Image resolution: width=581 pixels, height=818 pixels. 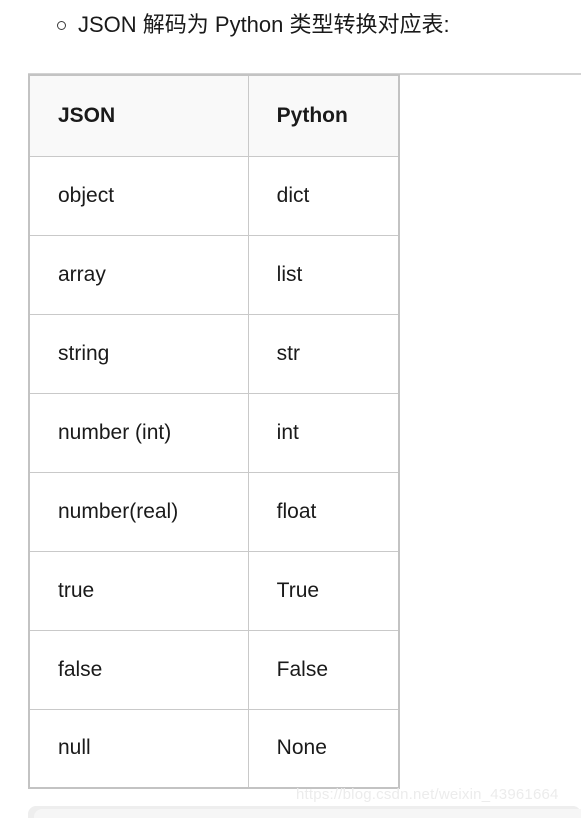 I want to click on table-row: array list, so click(x=214, y=274).